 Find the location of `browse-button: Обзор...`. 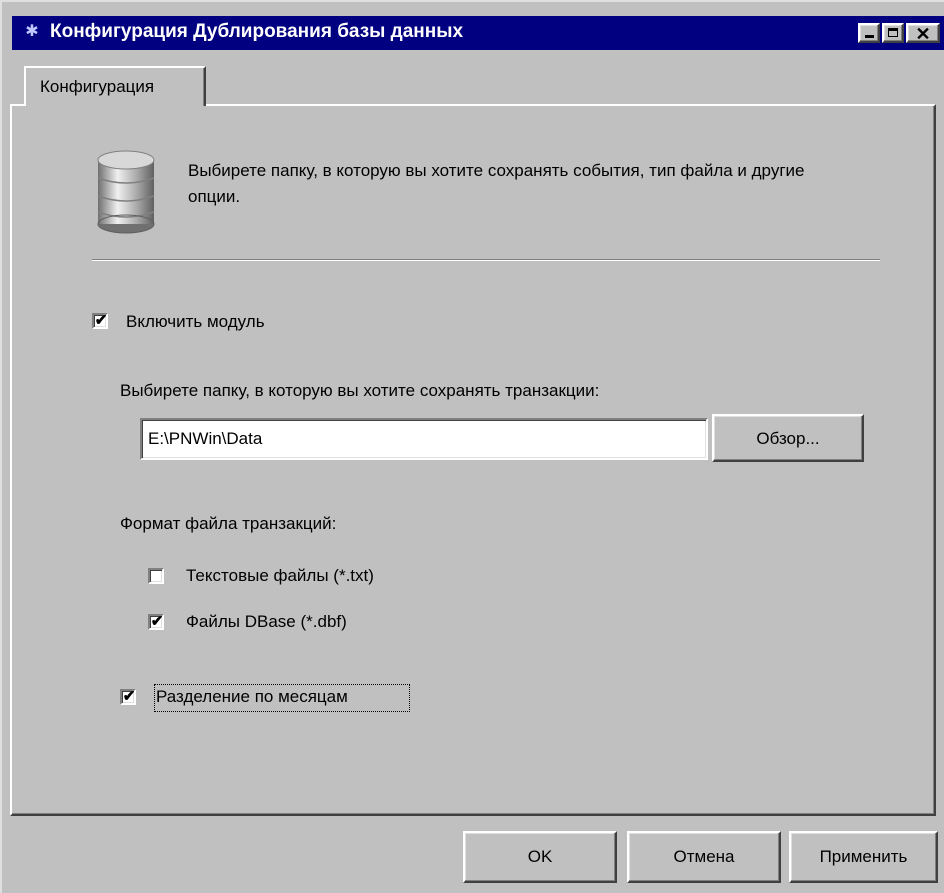

browse-button: Обзор... is located at coordinates (788, 438).